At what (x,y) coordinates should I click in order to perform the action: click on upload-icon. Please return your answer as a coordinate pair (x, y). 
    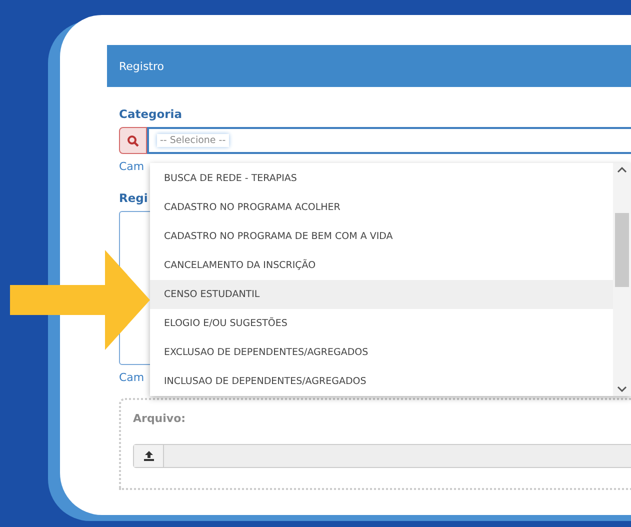
    Looking at the image, I should click on (148, 456).